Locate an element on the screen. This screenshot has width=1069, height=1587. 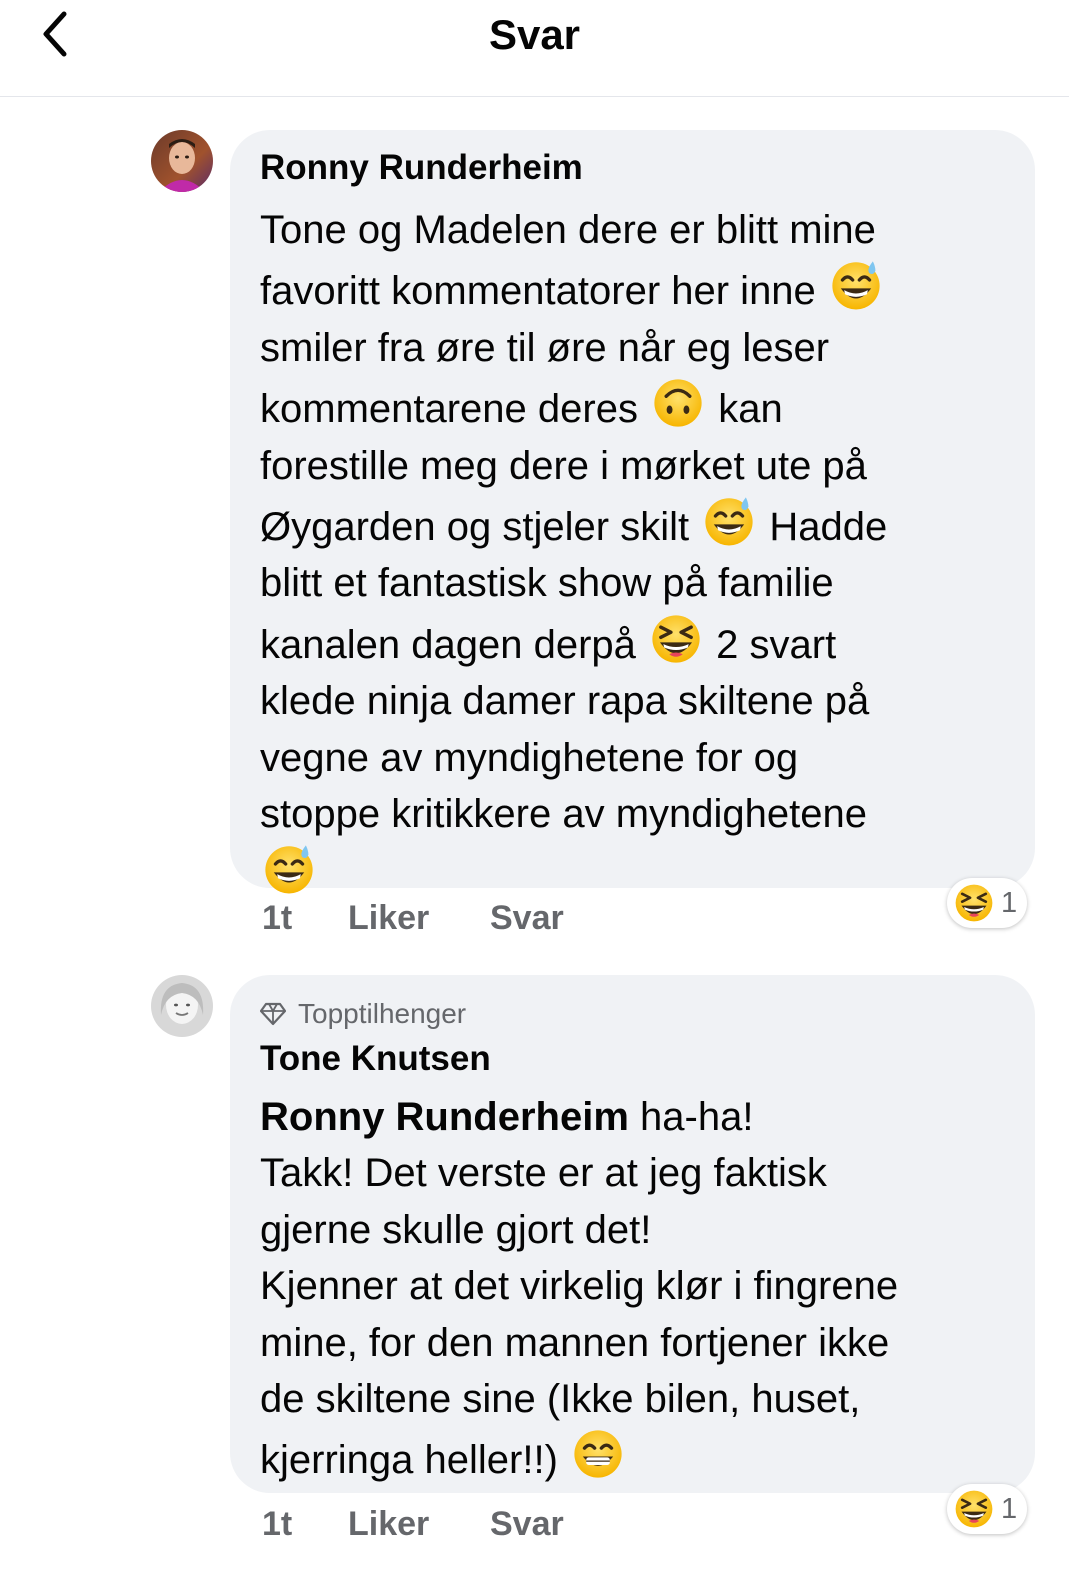
comment-line-text: Hadde is located at coordinates (828, 527).